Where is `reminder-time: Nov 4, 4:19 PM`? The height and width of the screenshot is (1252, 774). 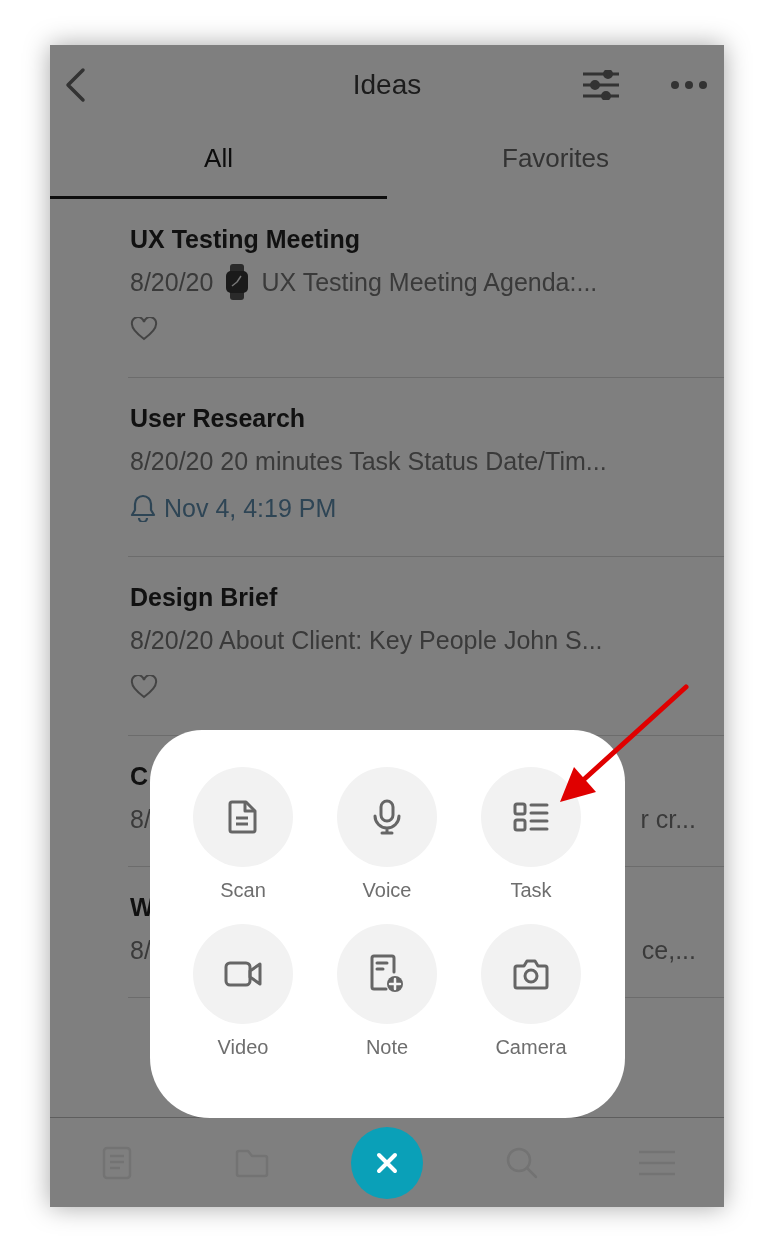 reminder-time: Nov 4, 4:19 PM is located at coordinates (250, 508).